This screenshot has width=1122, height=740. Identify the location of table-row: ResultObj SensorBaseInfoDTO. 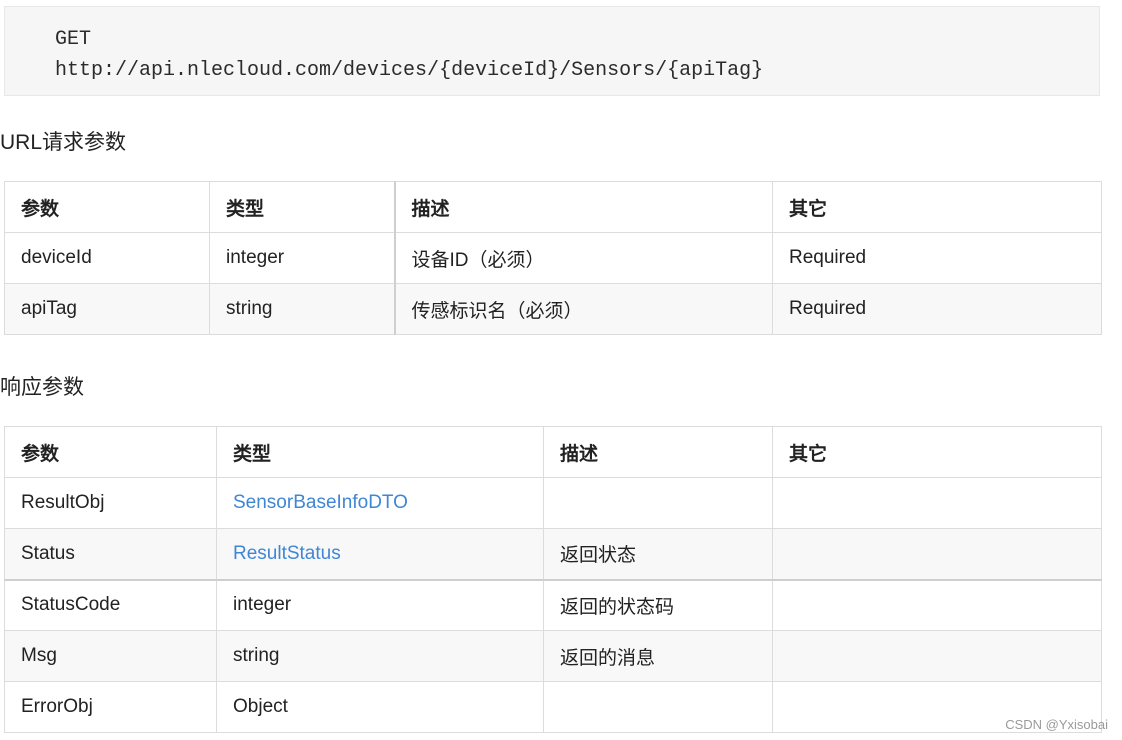
(553, 503).